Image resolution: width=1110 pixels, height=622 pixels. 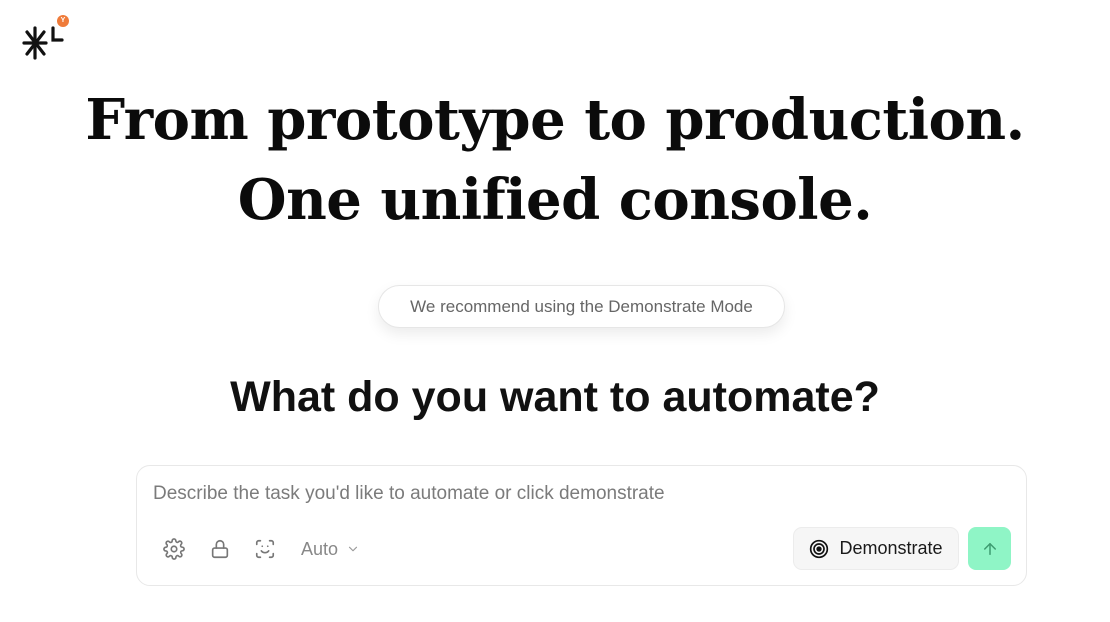 What do you see at coordinates (555, 120) in the screenshot?
I see `hero-line-1: From prototype to production.` at bounding box center [555, 120].